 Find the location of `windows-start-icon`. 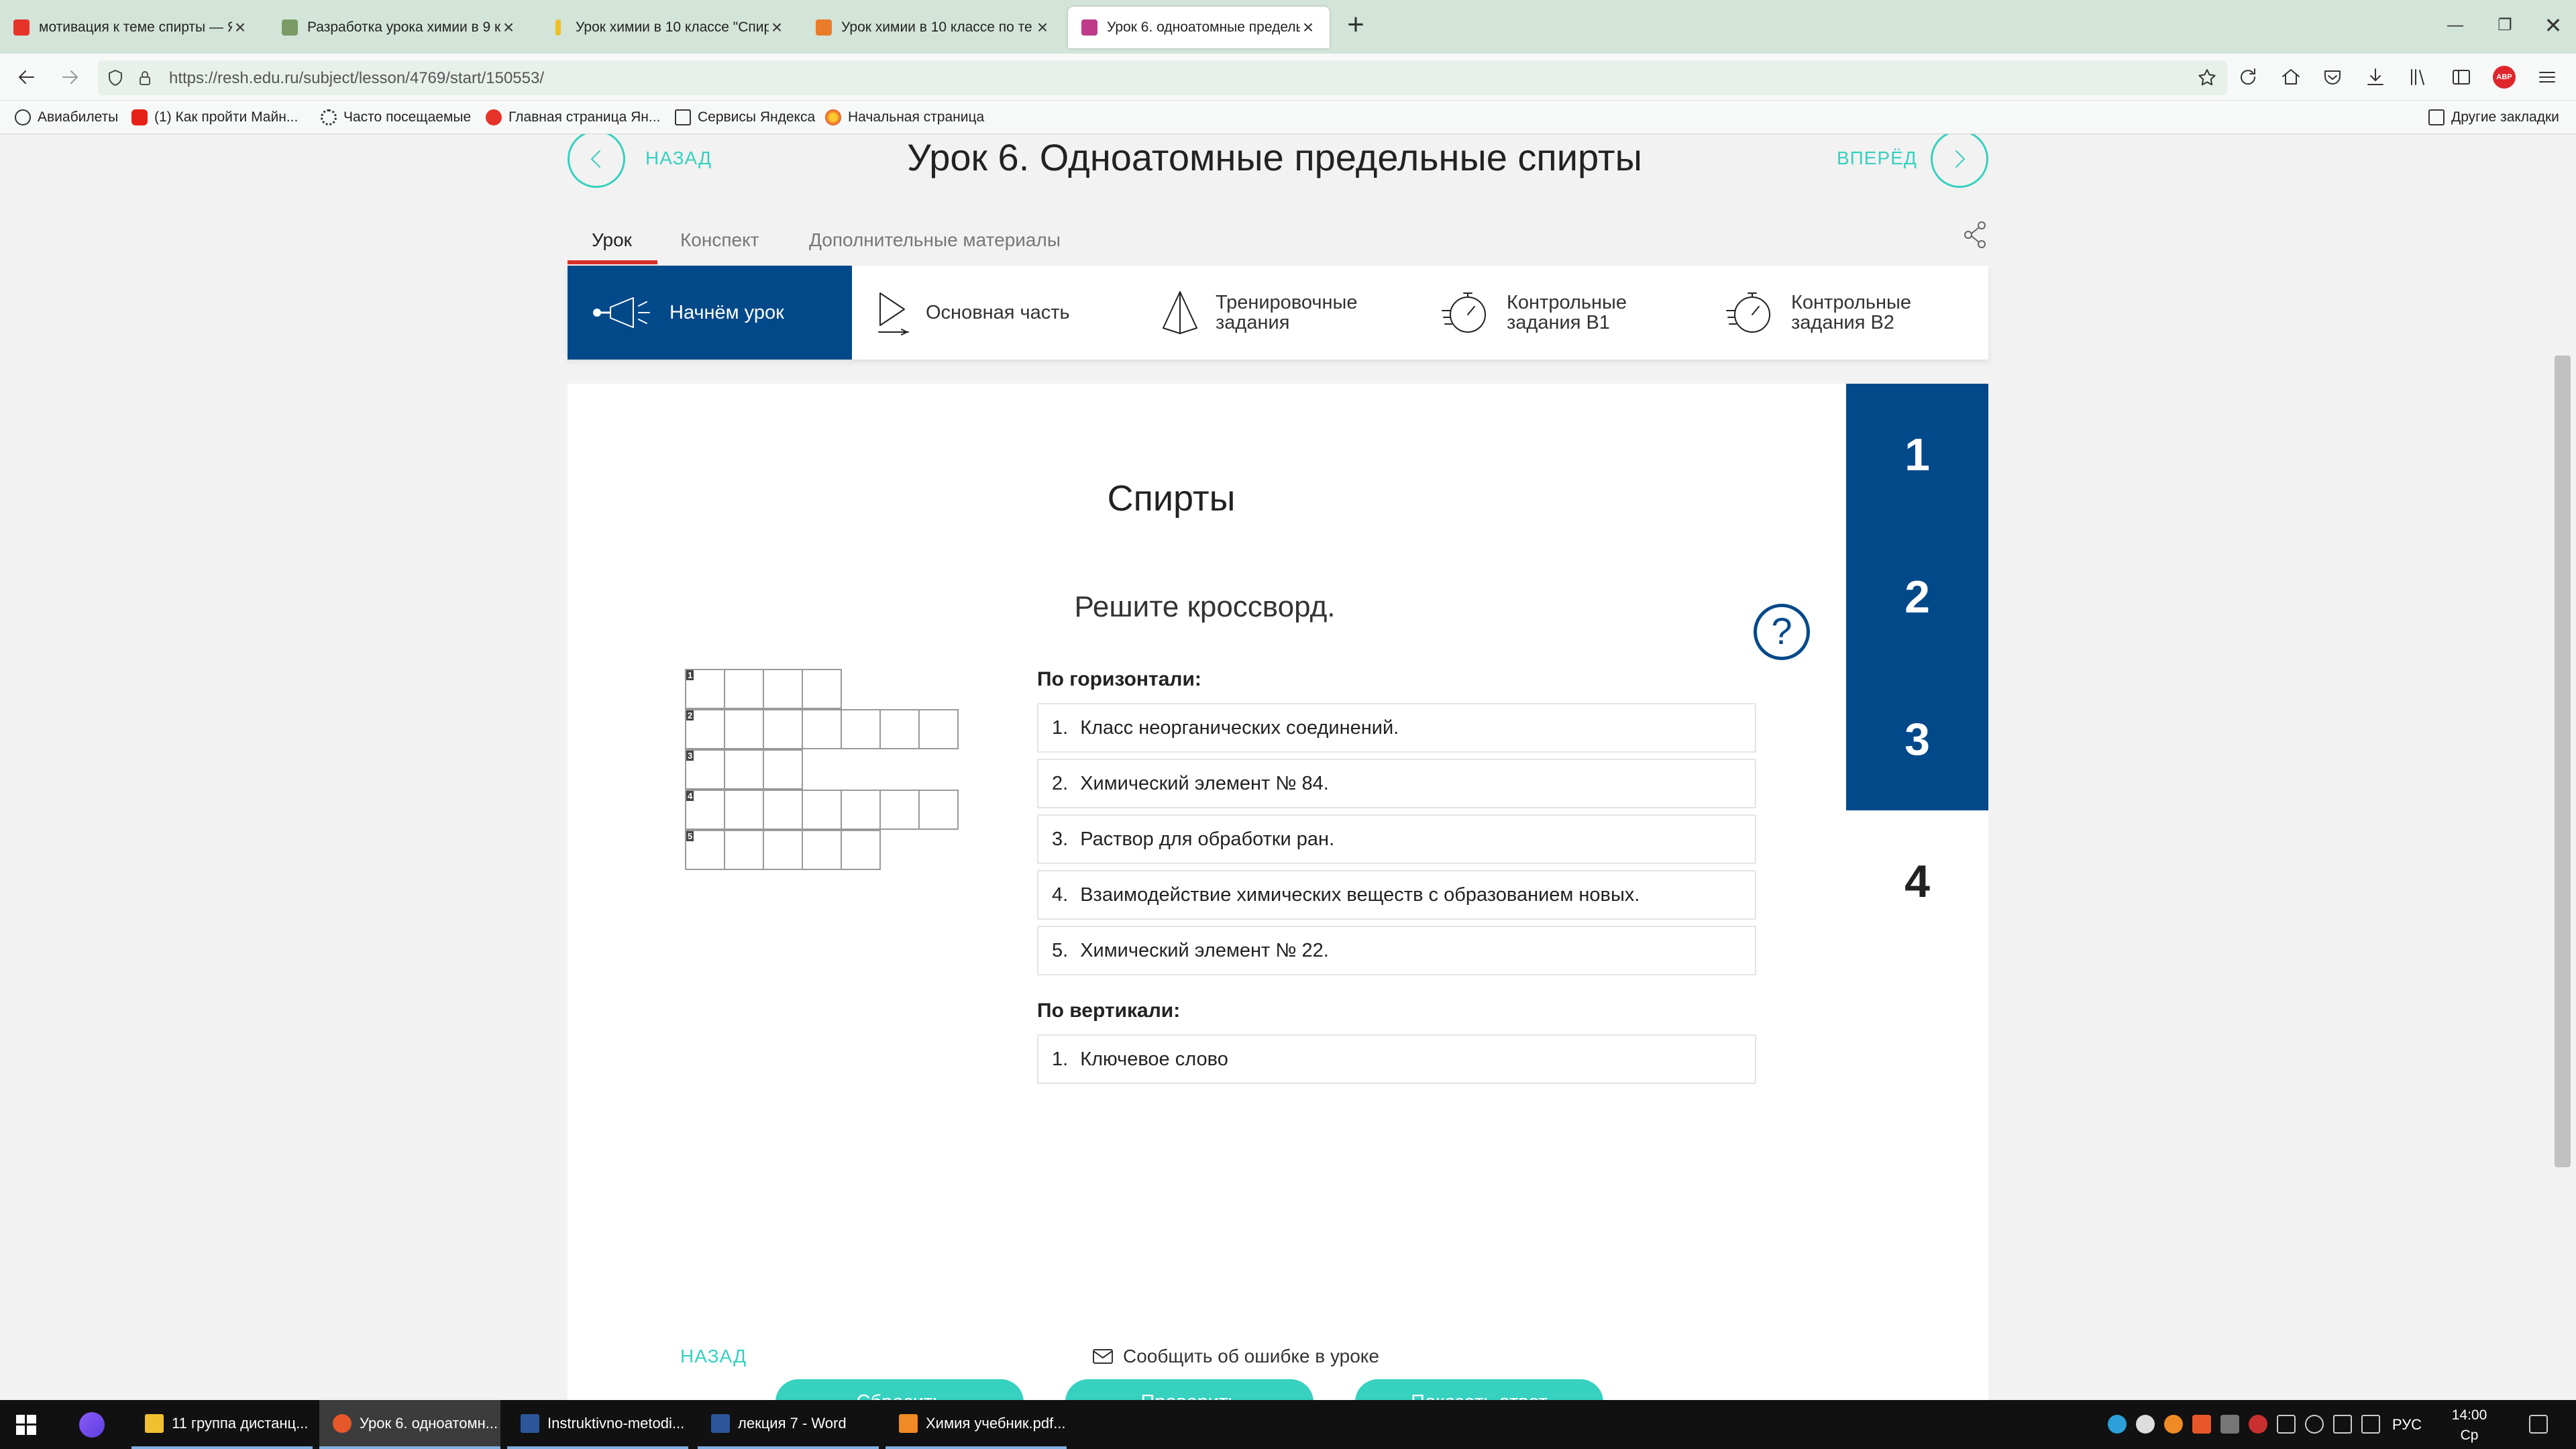

windows-start-icon is located at coordinates (26, 1425).